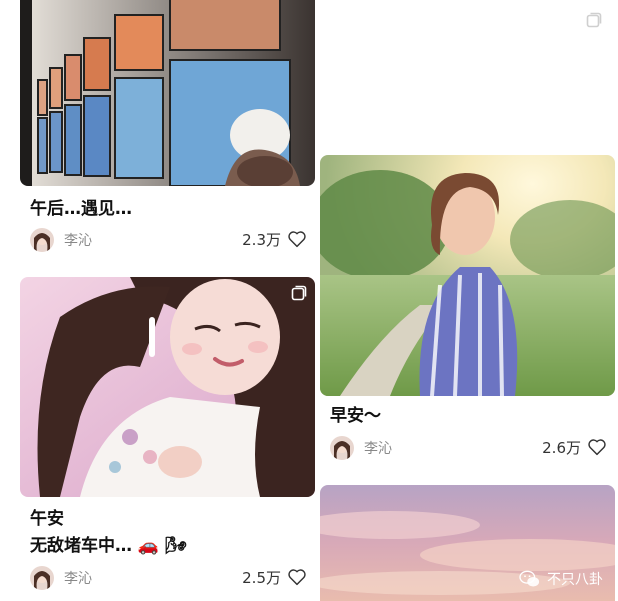 The width and height of the screenshot is (618, 601). I want to click on like-count: 2.6万, so click(561, 448).